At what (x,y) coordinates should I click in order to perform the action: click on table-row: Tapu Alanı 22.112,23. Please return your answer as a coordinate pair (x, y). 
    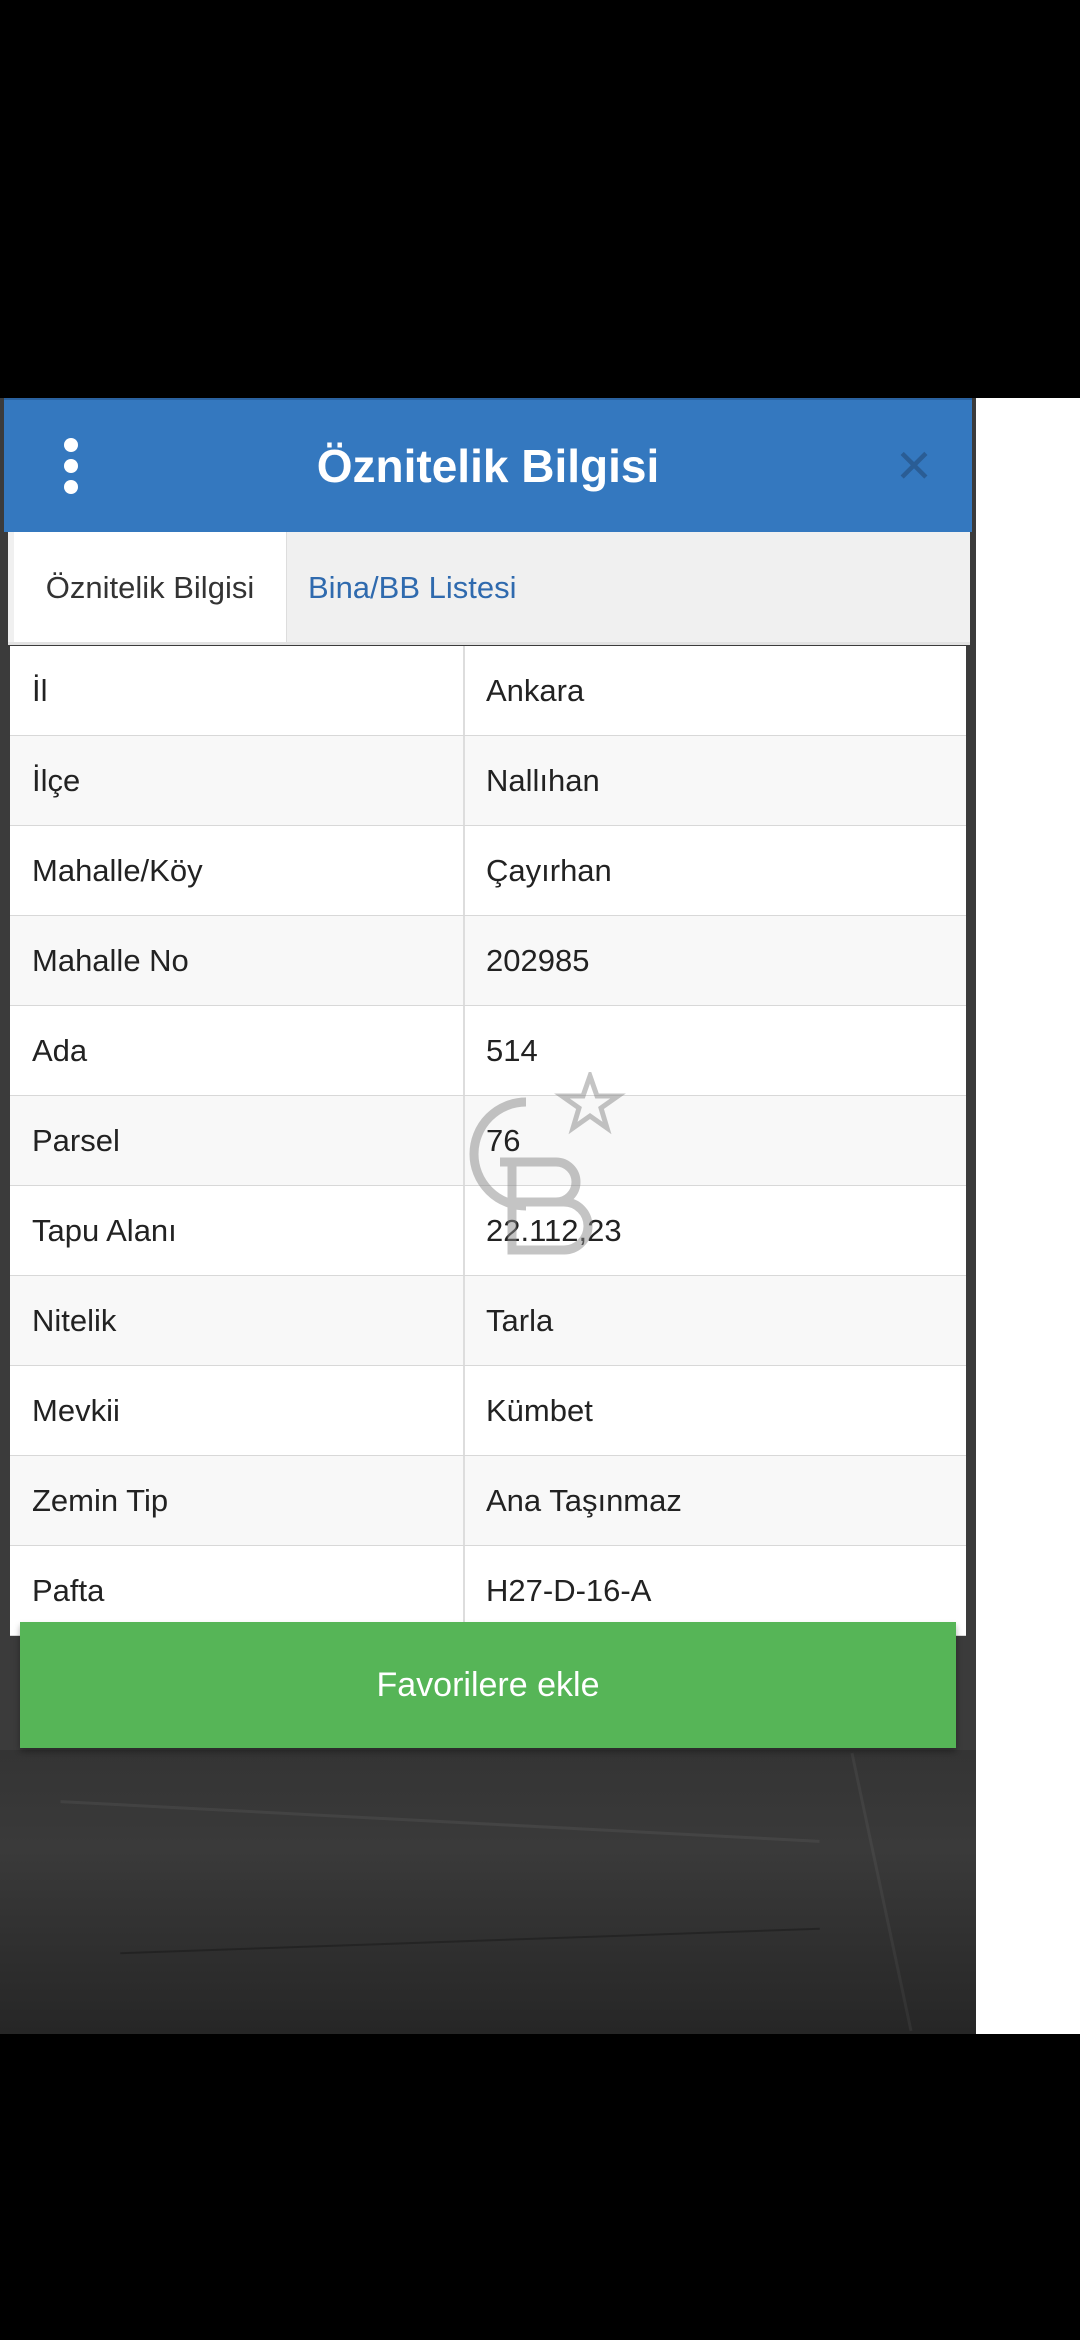
    Looking at the image, I should click on (488, 1231).